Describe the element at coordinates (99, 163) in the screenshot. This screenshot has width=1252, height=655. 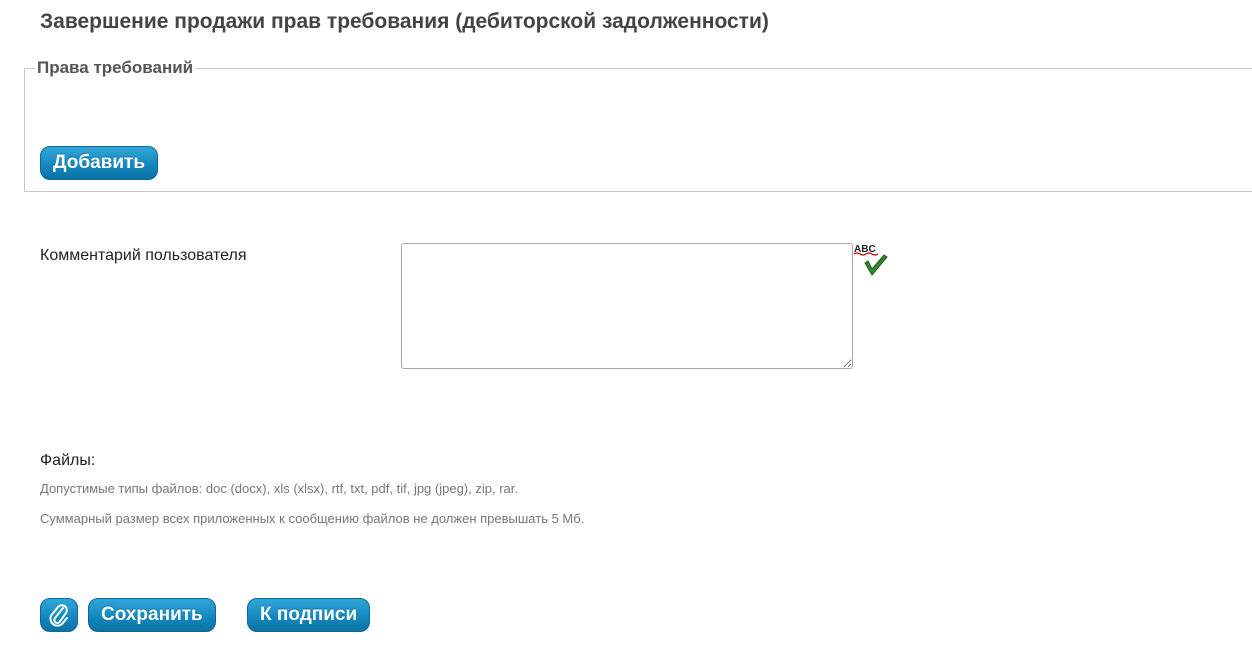
I see `add-claim-button: Добавить` at that location.